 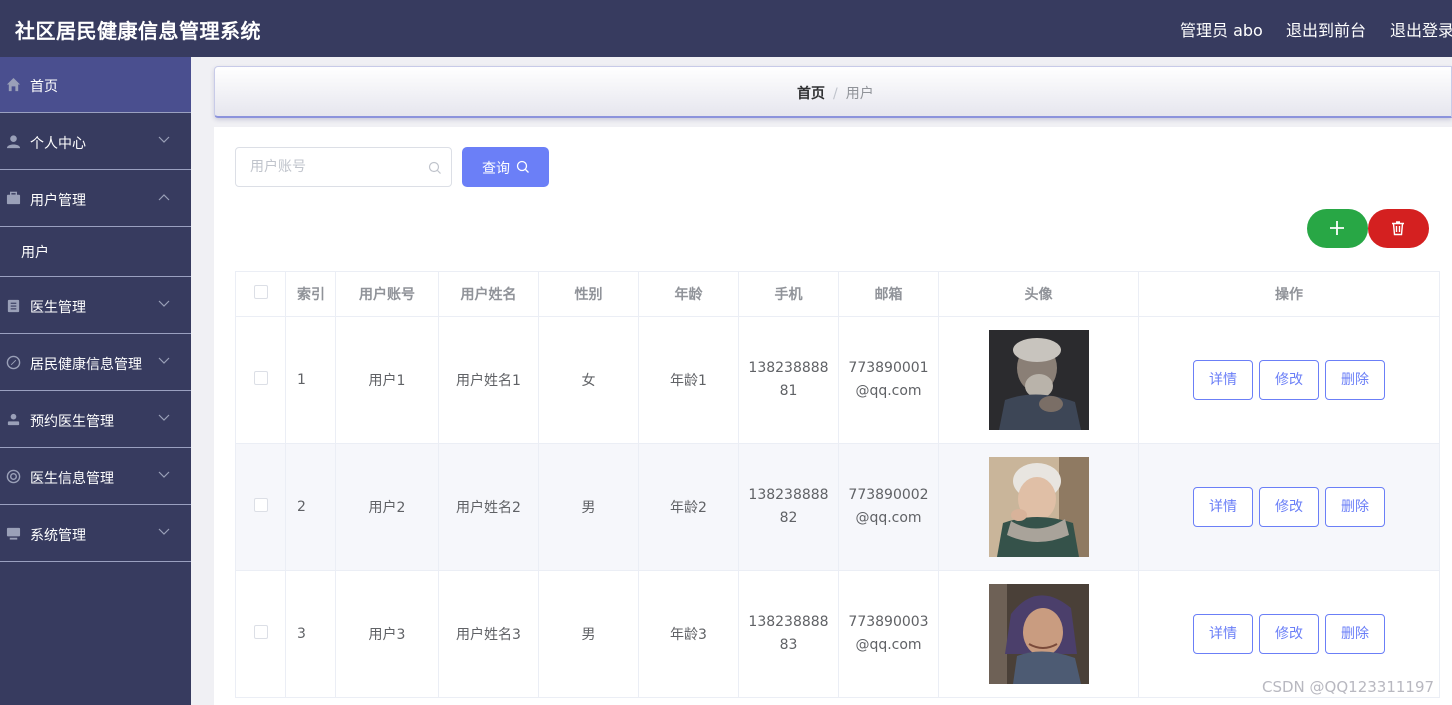 I want to click on sidebar-item-label: 首页, so click(x=44, y=87).